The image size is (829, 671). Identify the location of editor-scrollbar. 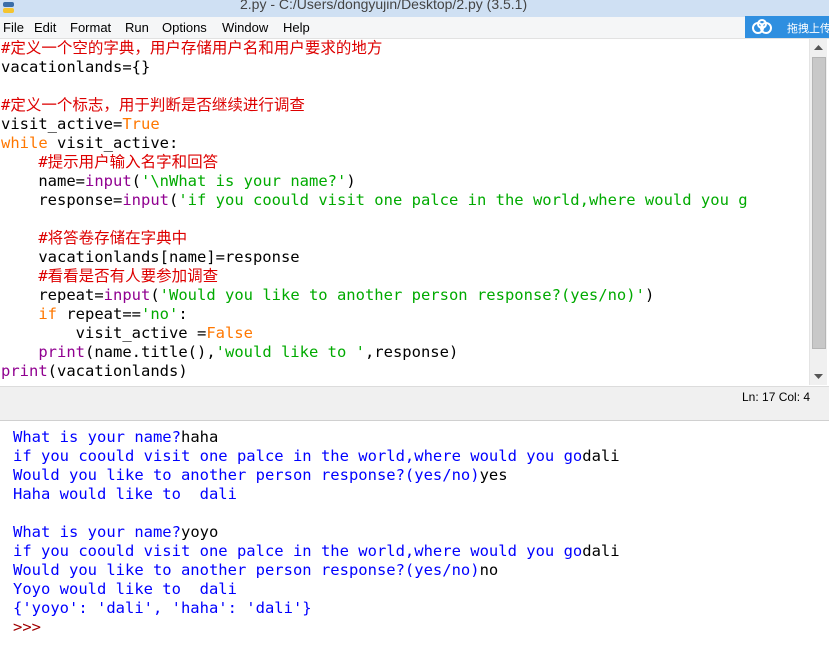
(818, 212).